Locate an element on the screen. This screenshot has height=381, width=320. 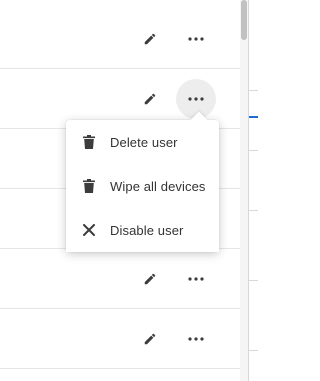
active-indicator is located at coordinates (253, 117).